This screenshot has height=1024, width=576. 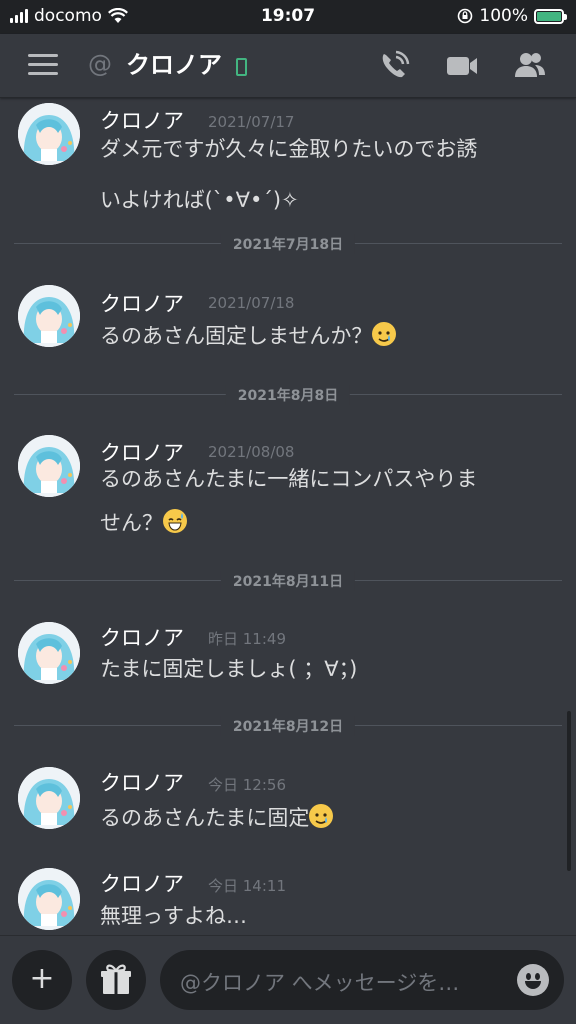 What do you see at coordinates (503, 16) in the screenshot?
I see `battery-percent: 100%` at bounding box center [503, 16].